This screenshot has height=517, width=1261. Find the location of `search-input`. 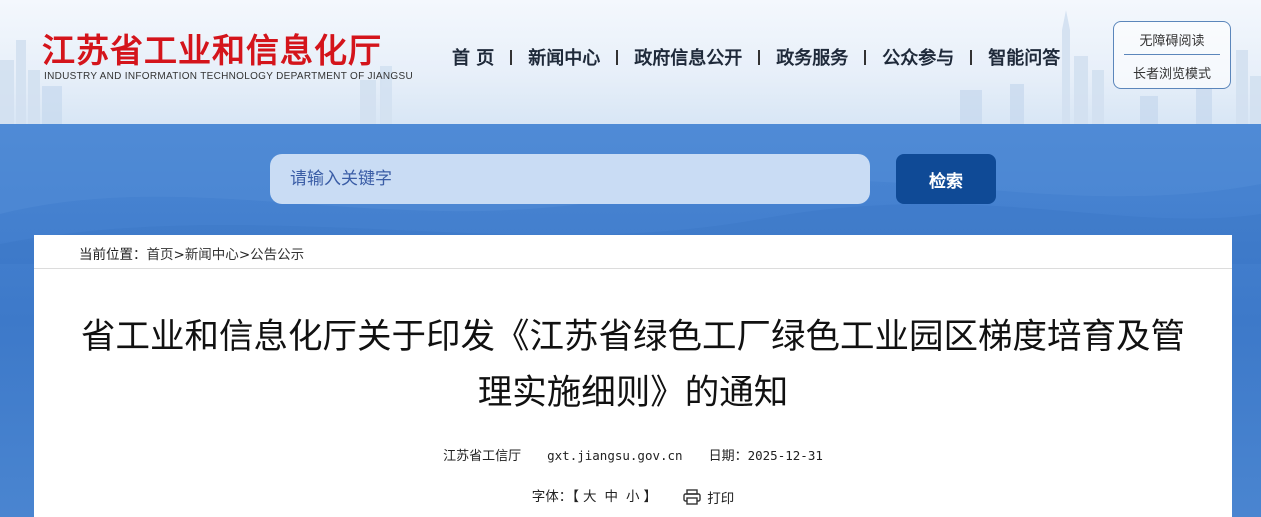

search-input is located at coordinates (570, 179).